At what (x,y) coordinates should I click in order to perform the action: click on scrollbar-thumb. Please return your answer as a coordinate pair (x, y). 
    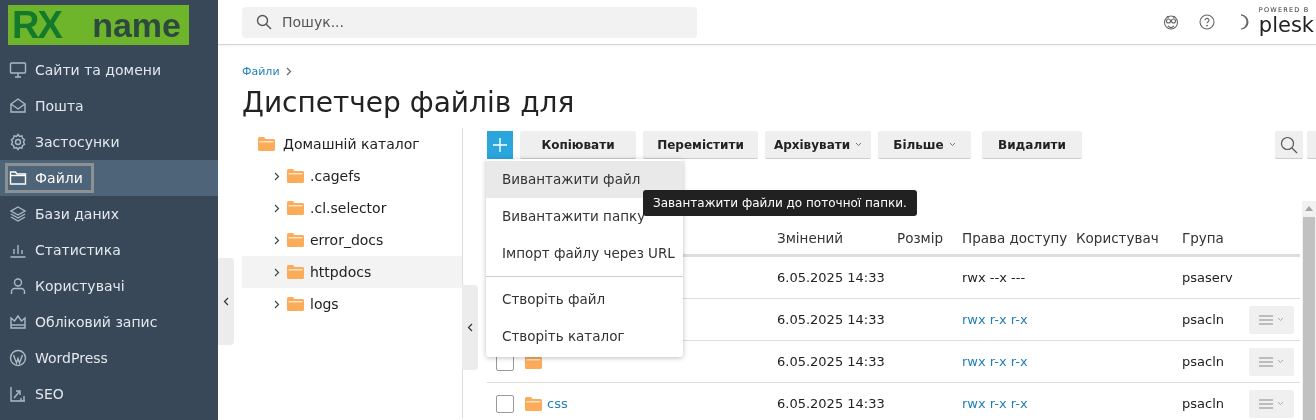
    Looking at the image, I should click on (1309, 318).